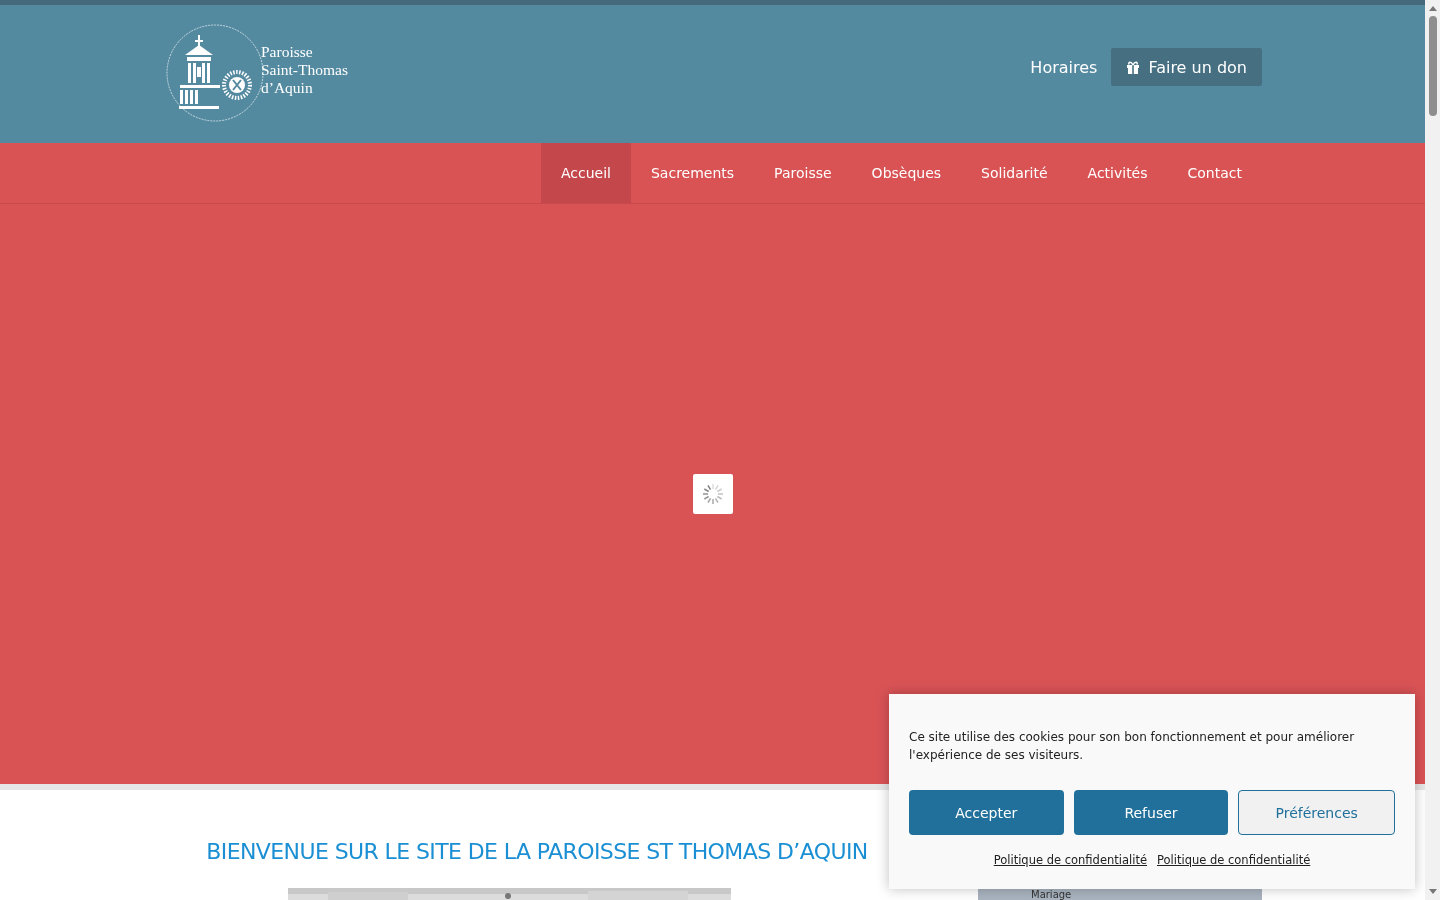  What do you see at coordinates (1316, 812) in the screenshot?
I see `preferences-button: Préférences` at bounding box center [1316, 812].